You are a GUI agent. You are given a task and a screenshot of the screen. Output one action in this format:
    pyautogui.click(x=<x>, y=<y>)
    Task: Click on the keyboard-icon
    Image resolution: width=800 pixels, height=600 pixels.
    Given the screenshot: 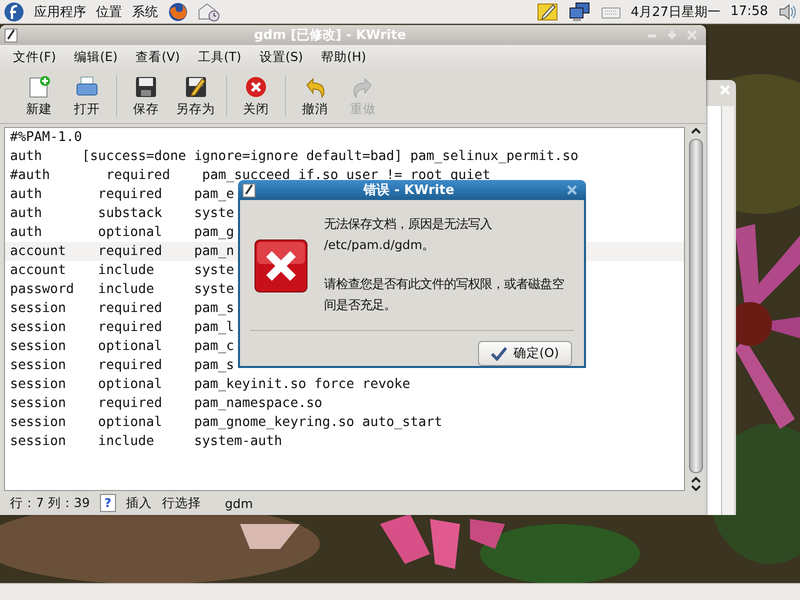 What is the action you would take?
    pyautogui.click(x=610, y=11)
    